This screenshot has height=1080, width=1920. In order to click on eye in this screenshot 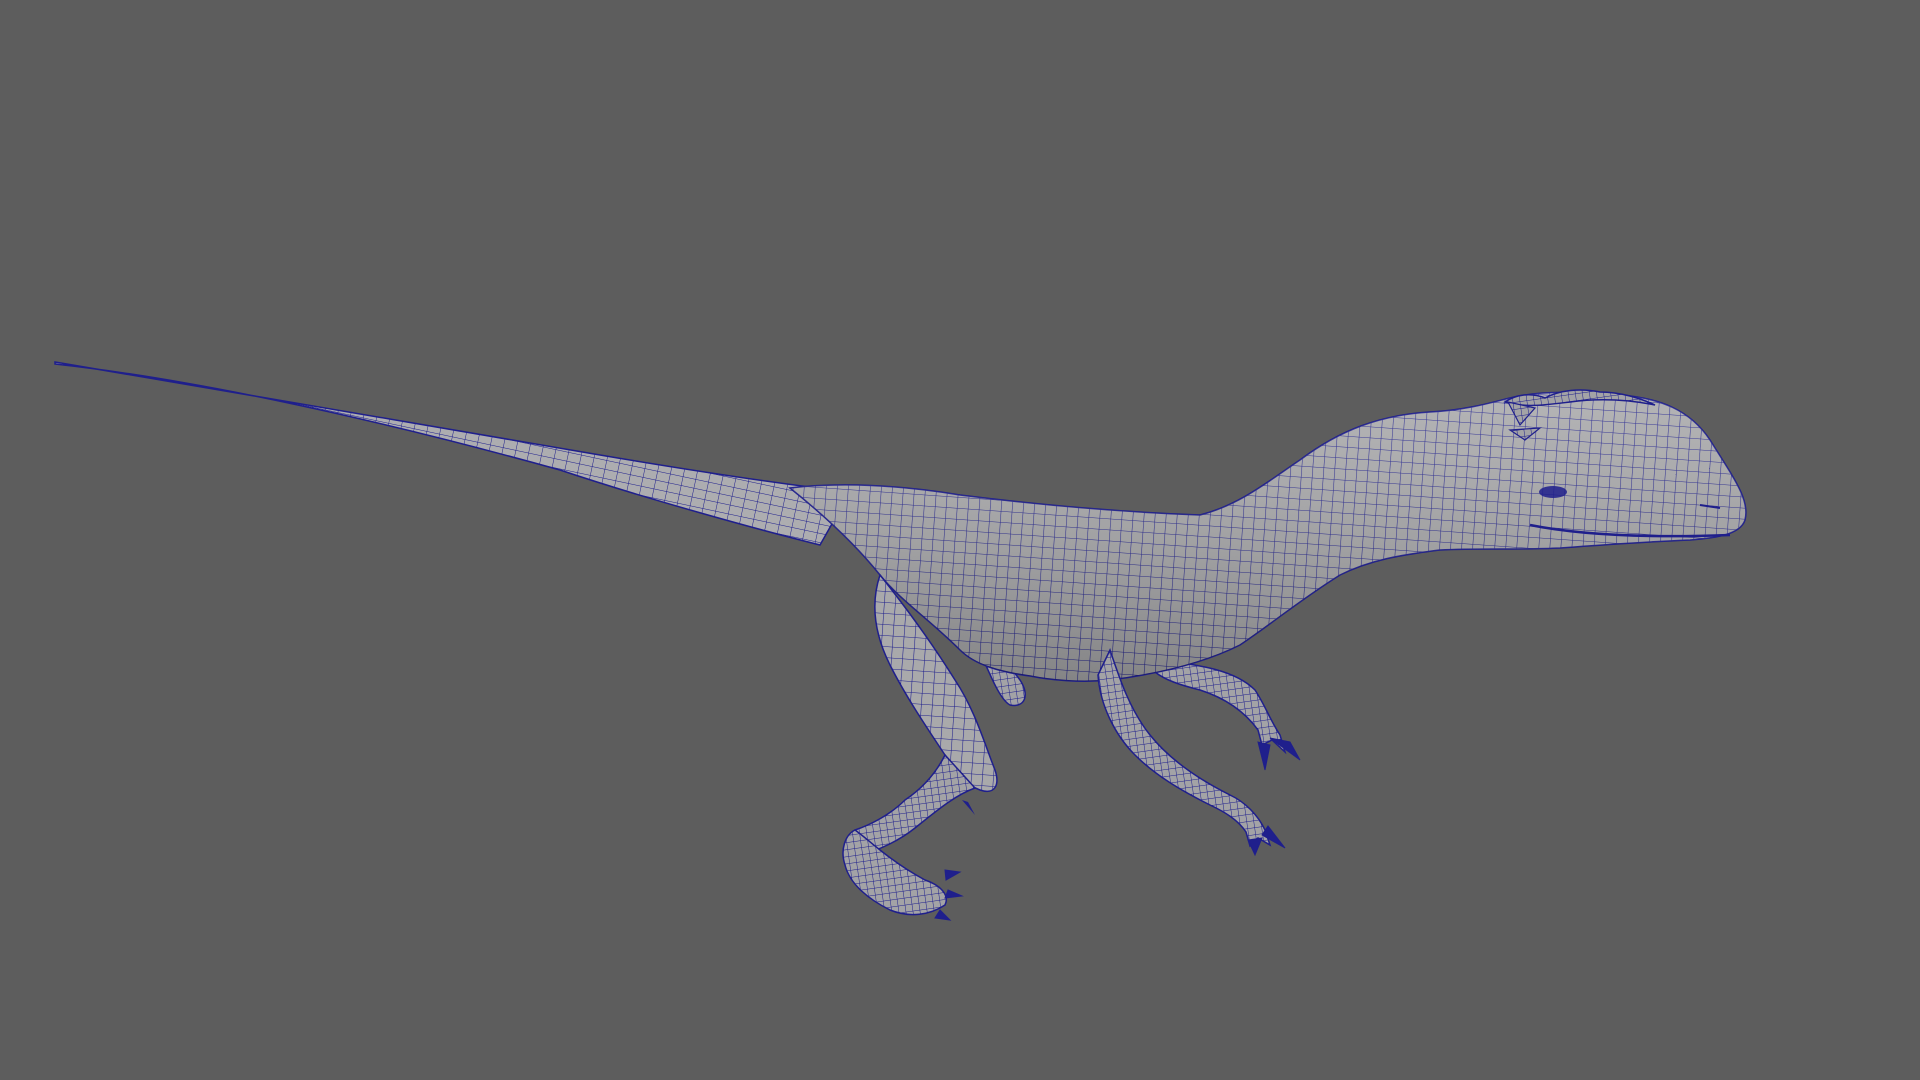, I will do `click(1553, 492)`.